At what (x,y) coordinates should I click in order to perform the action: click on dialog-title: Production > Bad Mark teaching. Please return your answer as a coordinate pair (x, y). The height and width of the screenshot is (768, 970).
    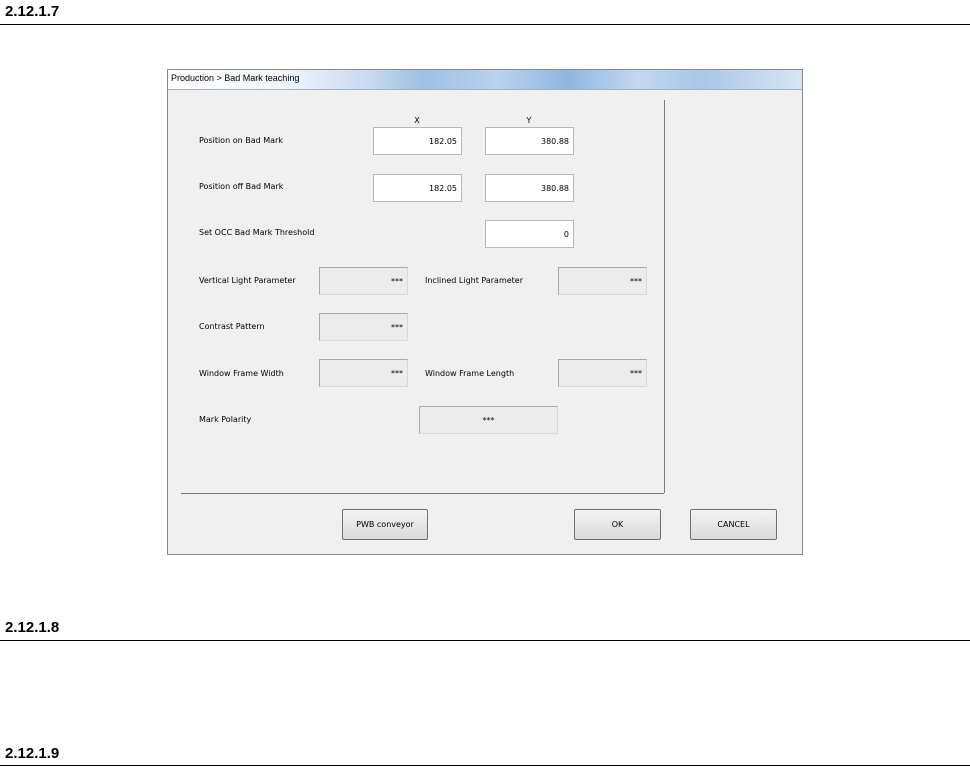
    Looking at the image, I should click on (235, 78).